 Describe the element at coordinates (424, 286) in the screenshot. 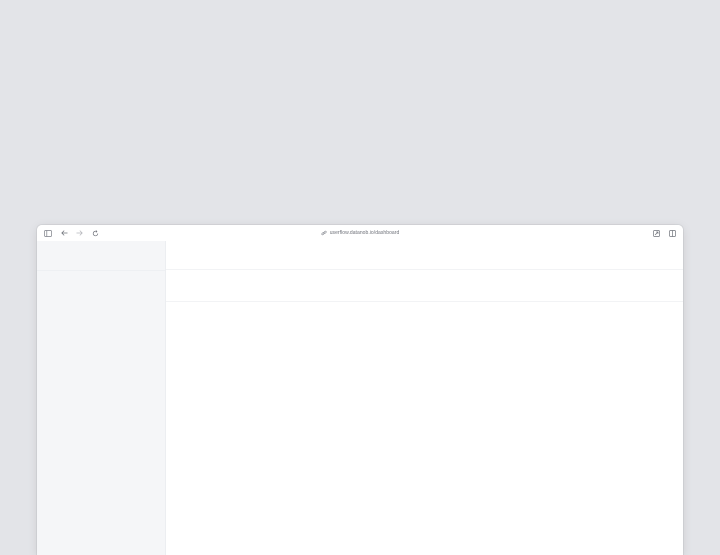

I see `main-subheader` at that location.